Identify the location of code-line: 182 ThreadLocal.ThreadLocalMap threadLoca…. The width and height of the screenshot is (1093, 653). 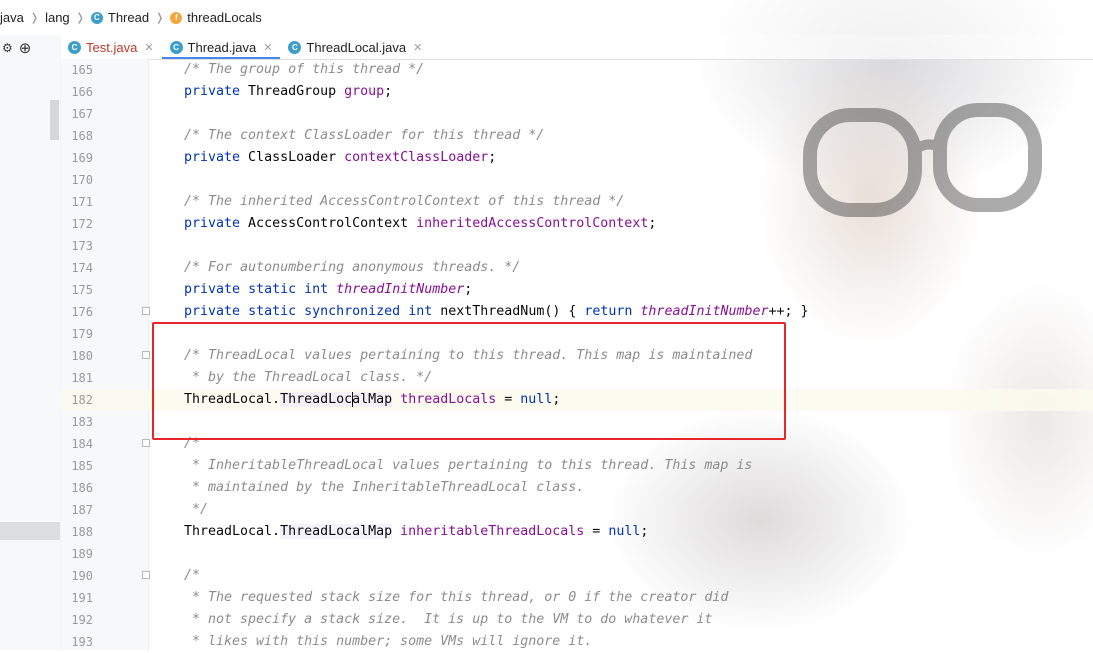
(576, 400).